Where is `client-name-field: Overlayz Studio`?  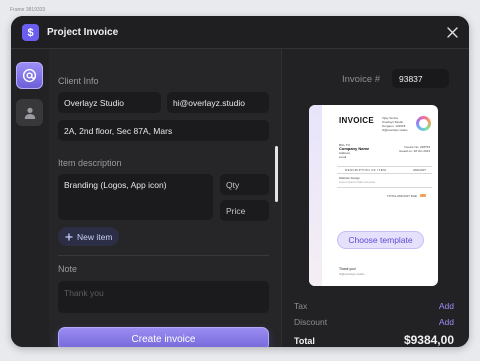 client-name-field: Overlayz Studio is located at coordinates (109, 102).